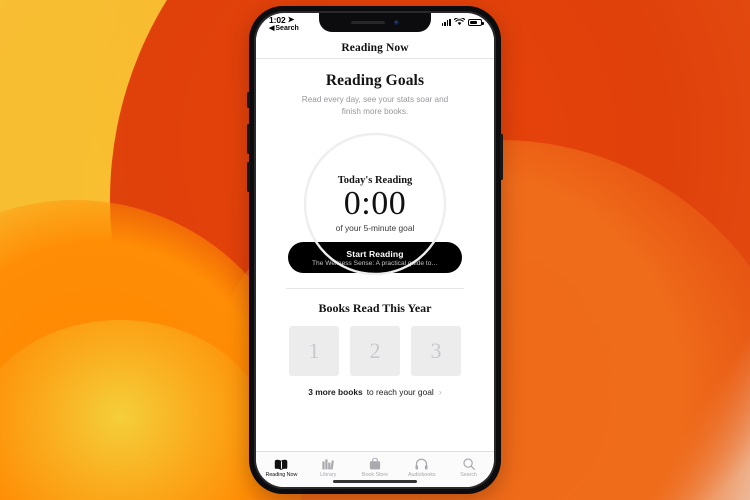 This screenshot has height=500, width=750. What do you see at coordinates (248, 177) in the screenshot?
I see `volume-down-button` at bounding box center [248, 177].